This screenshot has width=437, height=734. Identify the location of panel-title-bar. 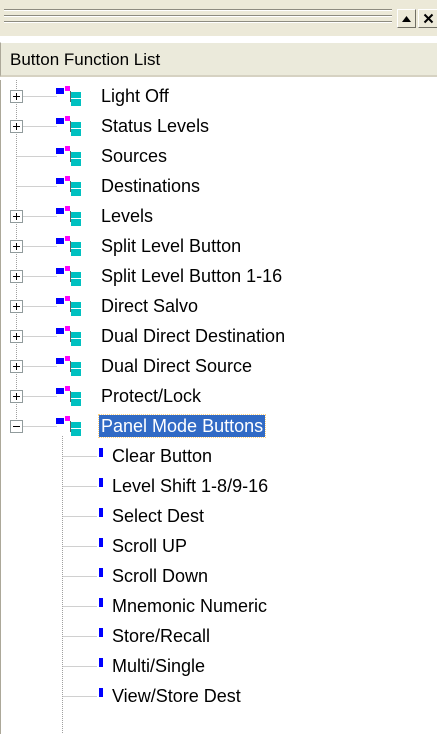
(218, 18).